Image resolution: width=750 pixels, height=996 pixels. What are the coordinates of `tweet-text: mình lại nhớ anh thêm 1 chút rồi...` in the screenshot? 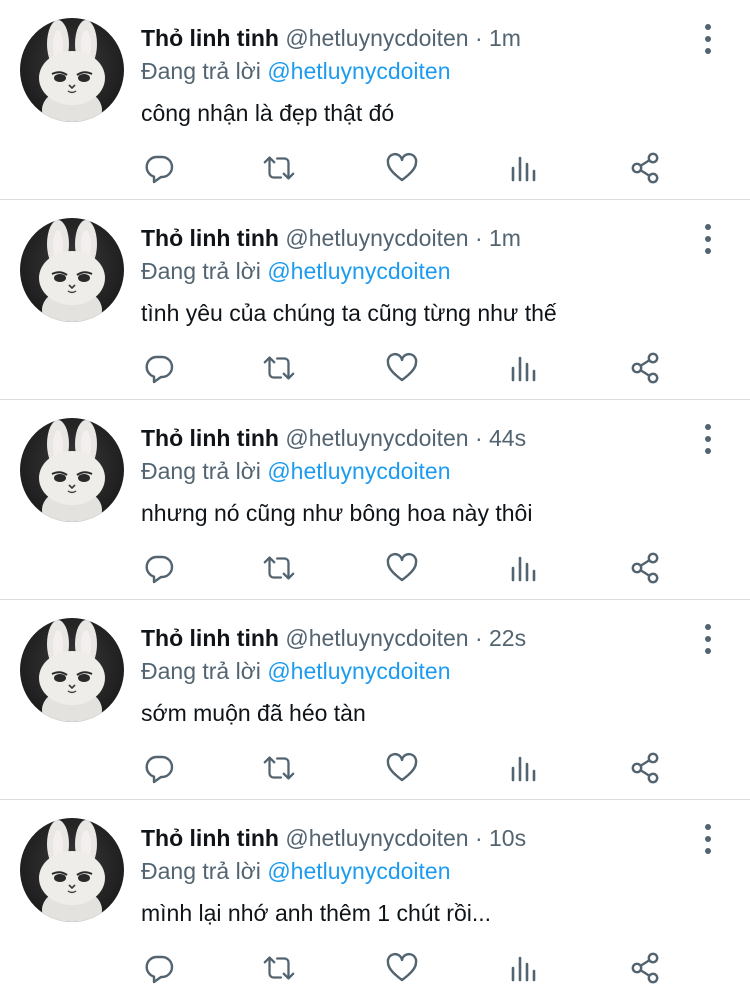 It's located at (316, 913).